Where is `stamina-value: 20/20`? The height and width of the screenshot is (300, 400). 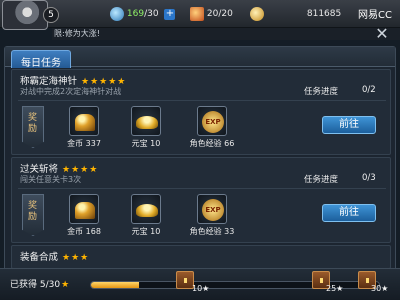
stamina-value: 20/20 is located at coordinates (219, 14).